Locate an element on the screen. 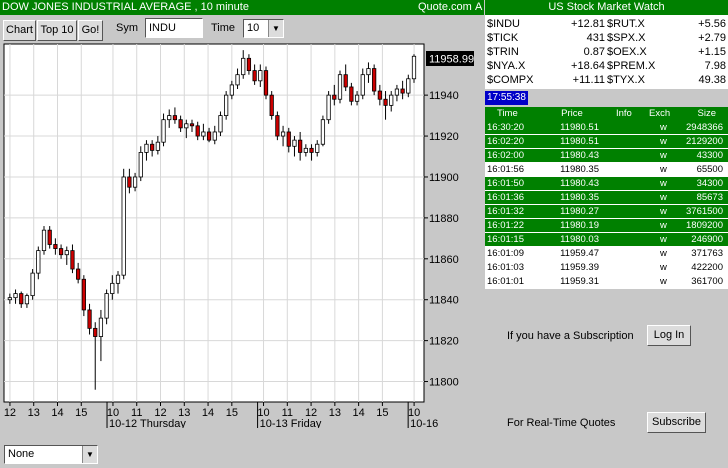 The height and width of the screenshot is (468, 728). chart-button: Chart is located at coordinates (19, 30).